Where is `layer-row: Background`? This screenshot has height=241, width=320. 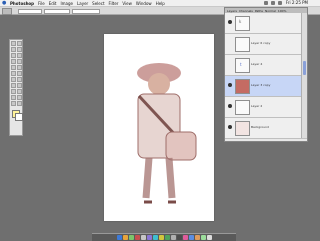 layer-row: Background is located at coordinates (266, 128).